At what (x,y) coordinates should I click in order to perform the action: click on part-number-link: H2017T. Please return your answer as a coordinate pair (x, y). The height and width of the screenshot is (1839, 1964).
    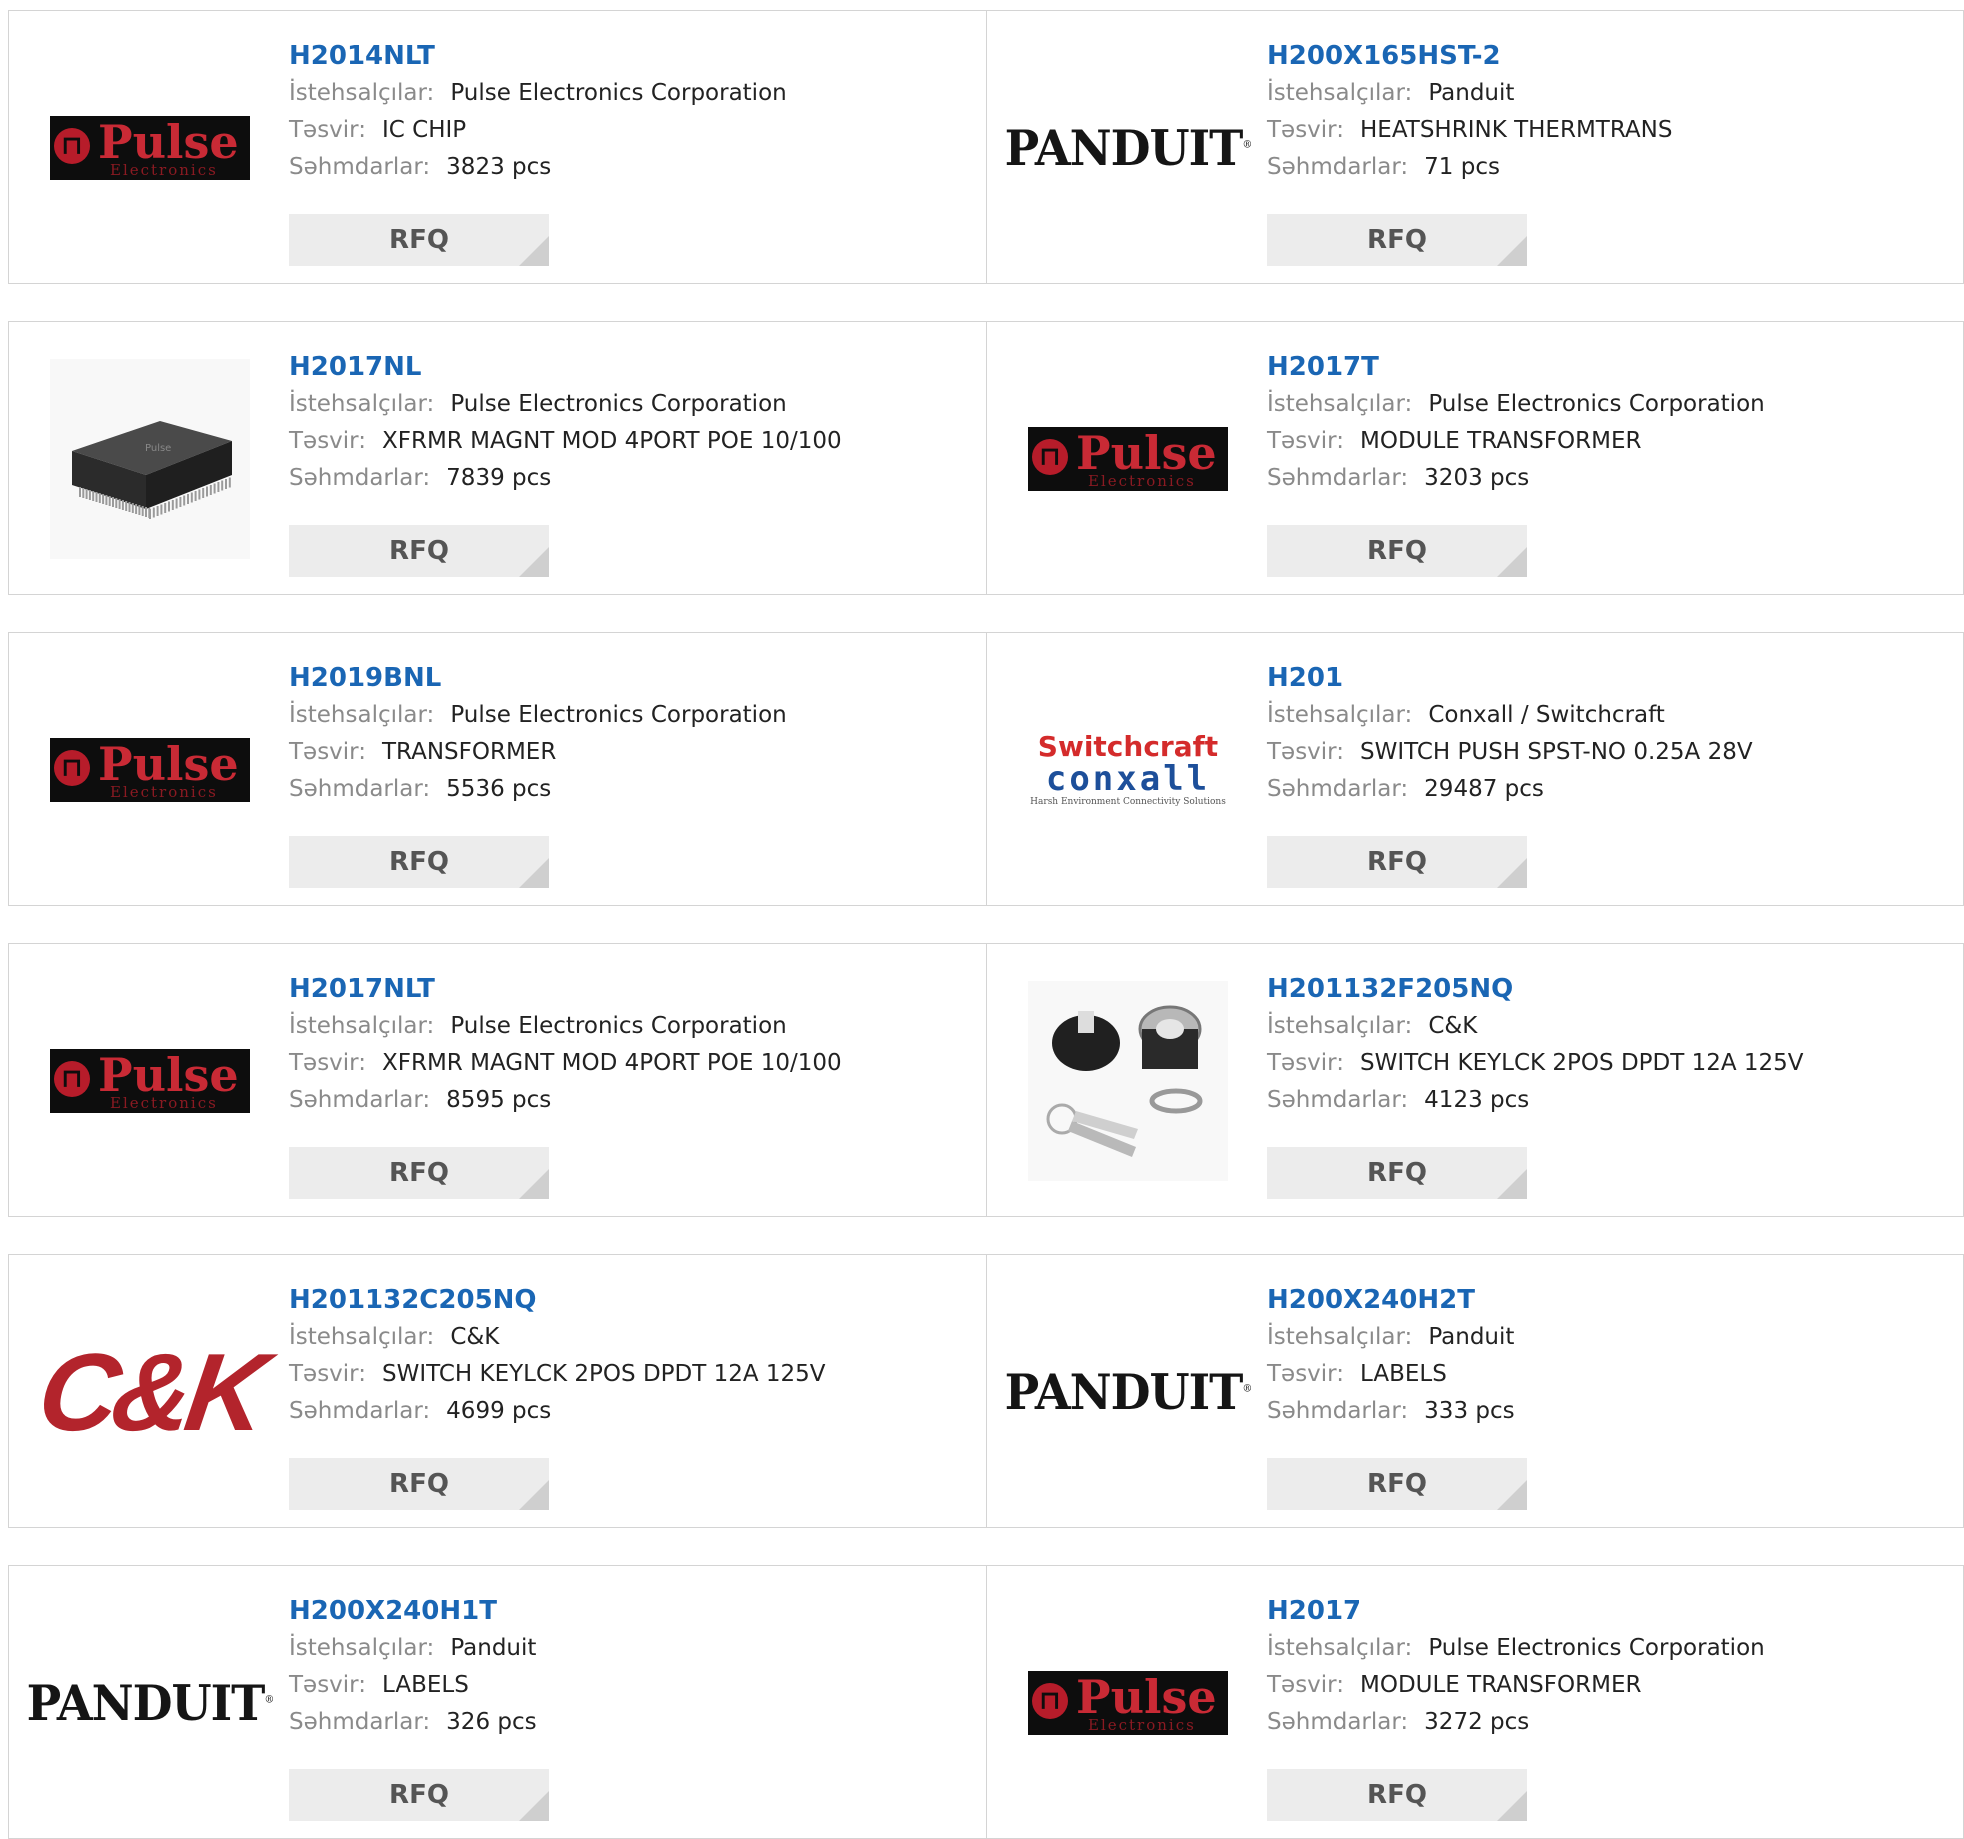
    Looking at the image, I should click on (1516, 368).